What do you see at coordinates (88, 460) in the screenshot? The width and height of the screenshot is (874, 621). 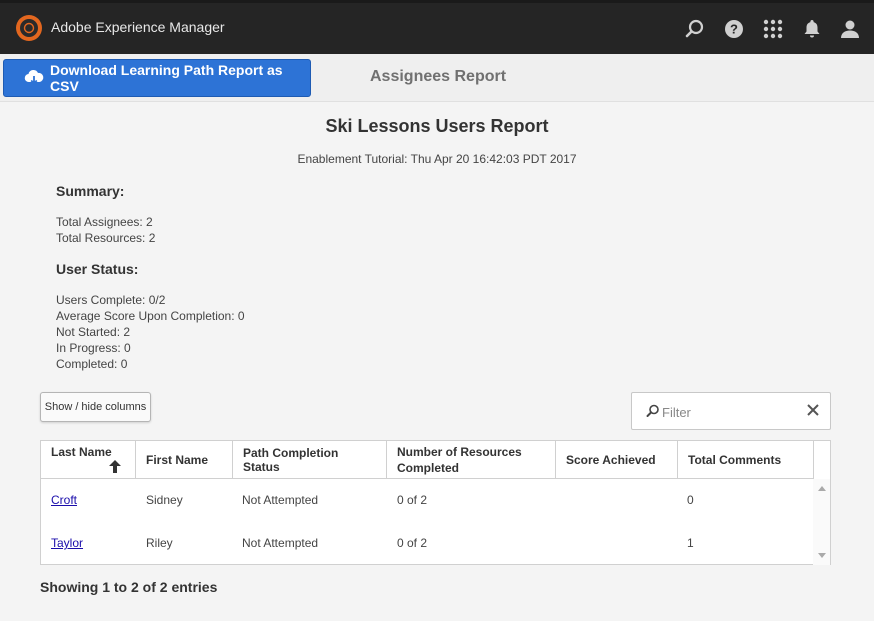 I see `column-header-last-name: Last Name` at bounding box center [88, 460].